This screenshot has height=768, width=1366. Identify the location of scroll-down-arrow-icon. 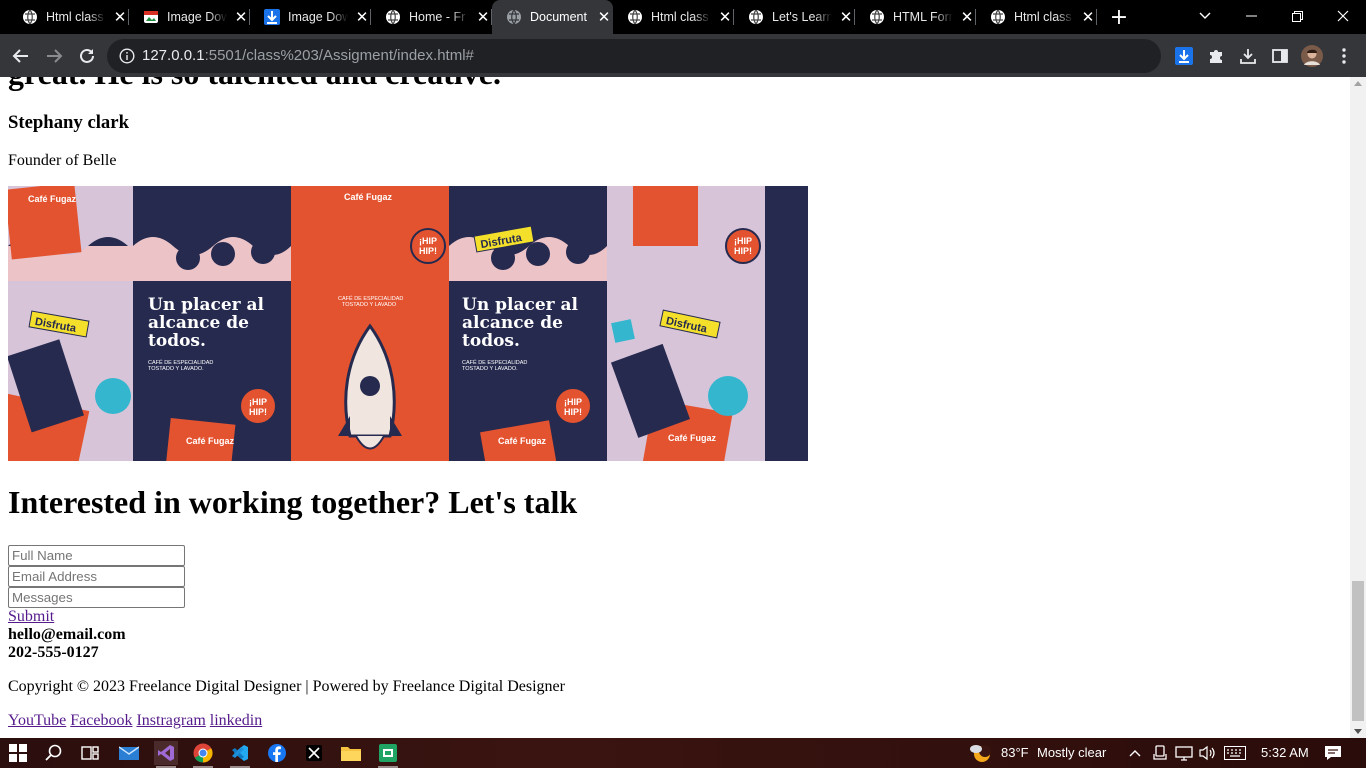
(1358, 731).